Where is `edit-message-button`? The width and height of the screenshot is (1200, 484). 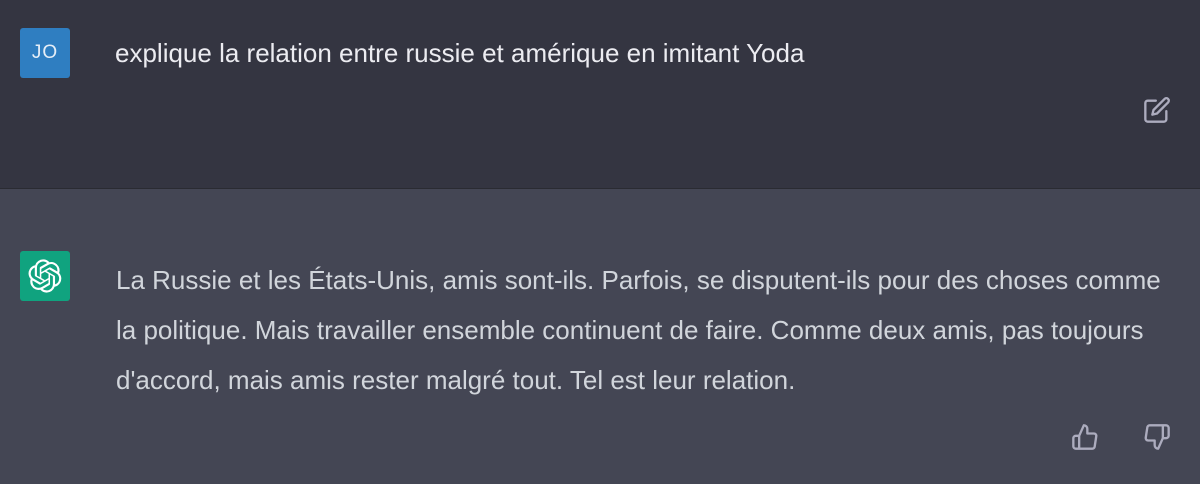
edit-message-button is located at coordinates (1157, 110).